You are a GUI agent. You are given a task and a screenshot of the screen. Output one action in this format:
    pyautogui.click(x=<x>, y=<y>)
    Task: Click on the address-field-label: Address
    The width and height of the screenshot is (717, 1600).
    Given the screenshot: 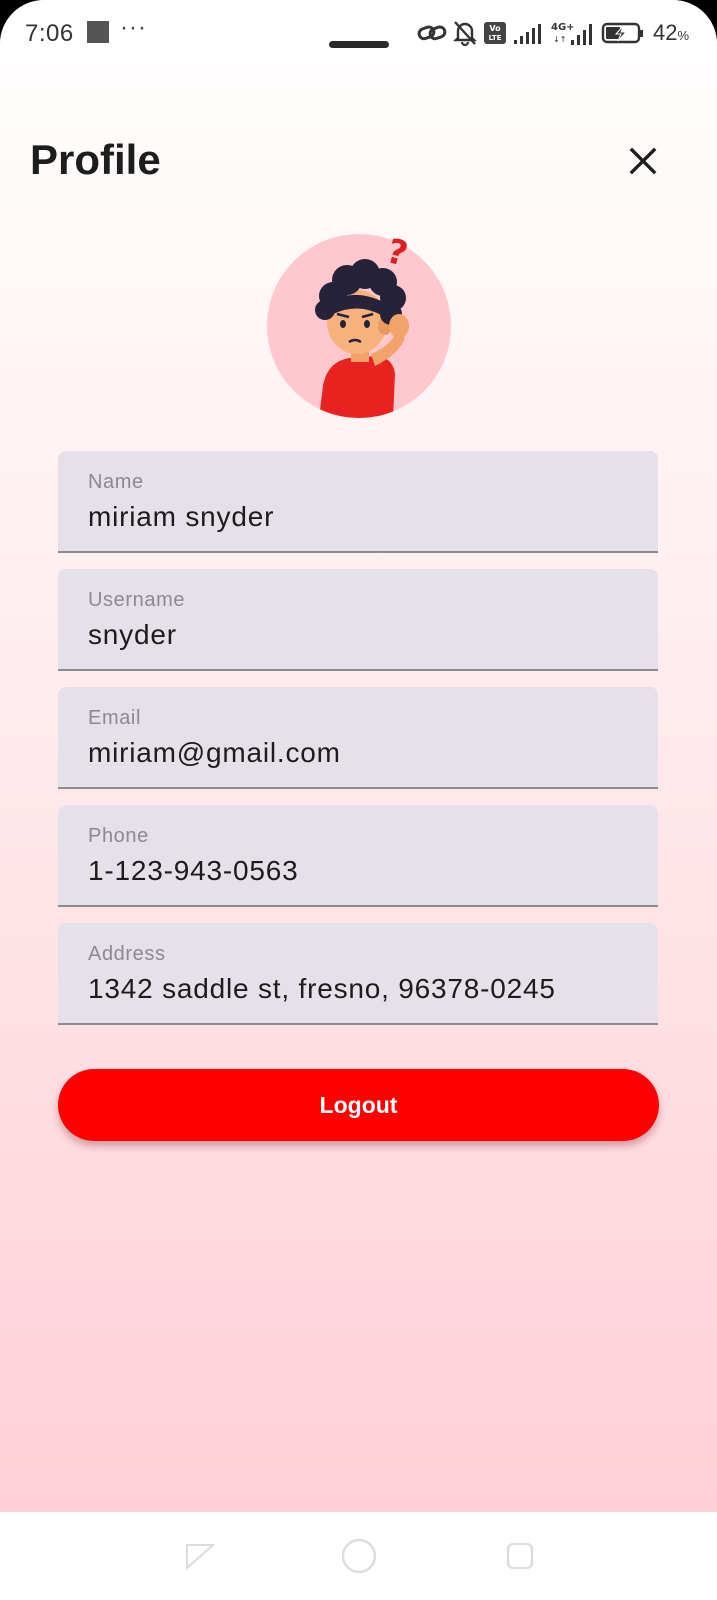 What is the action you would take?
    pyautogui.click(x=127, y=954)
    